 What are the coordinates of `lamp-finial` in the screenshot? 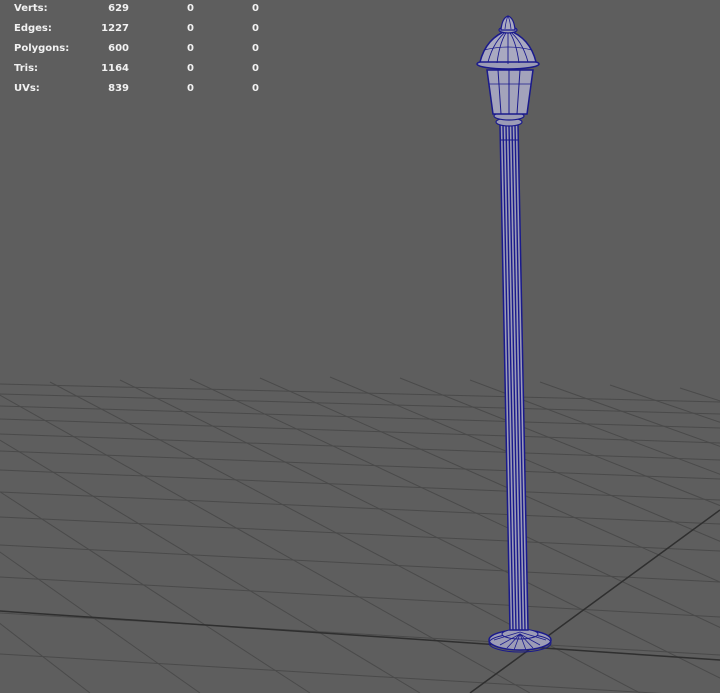 It's located at (508, 24).